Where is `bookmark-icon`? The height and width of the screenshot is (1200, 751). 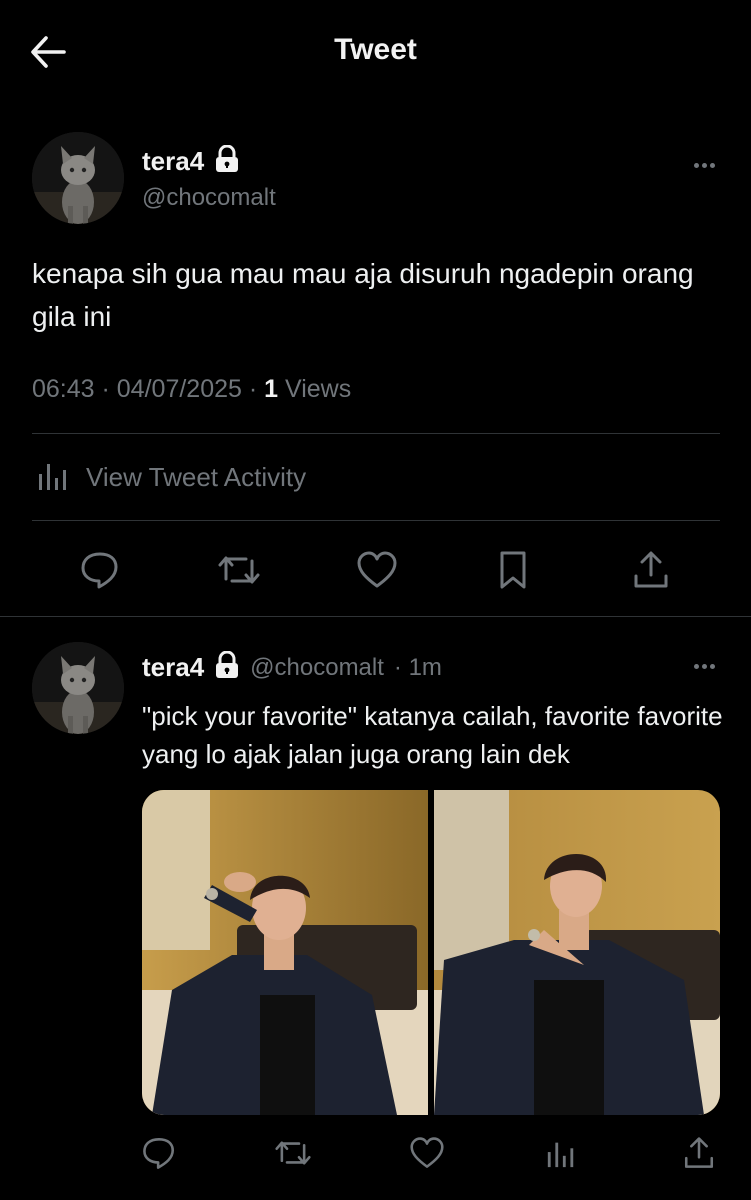
bookmark-icon is located at coordinates (513, 570).